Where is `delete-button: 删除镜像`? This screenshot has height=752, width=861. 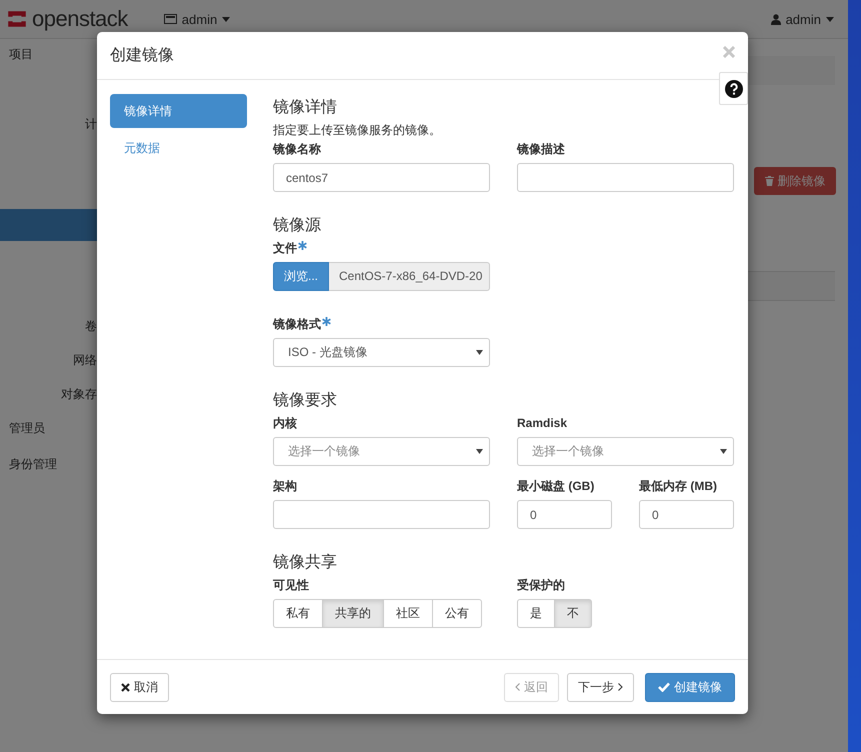 delete-button: 删除镜像 is located at coordinates (795, 181).